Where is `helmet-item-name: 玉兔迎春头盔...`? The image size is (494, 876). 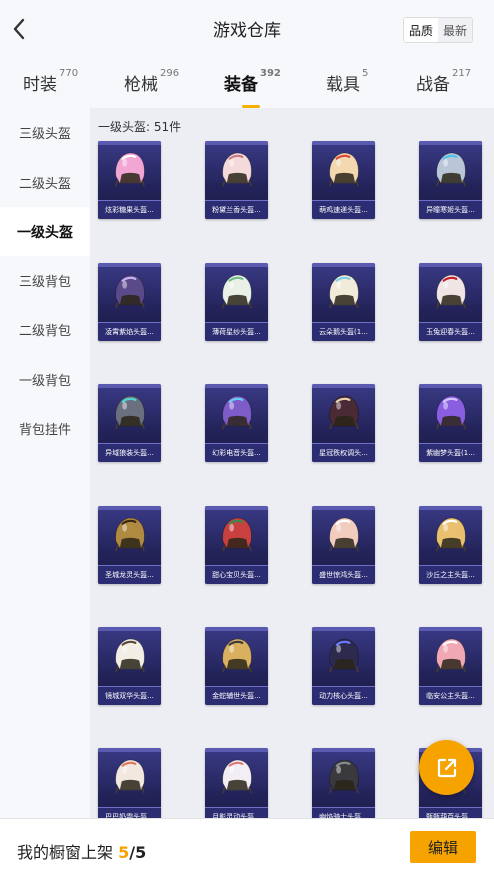
helmet-item-name: 玉兔迎春头盔... is located at coordinates (450, 331).